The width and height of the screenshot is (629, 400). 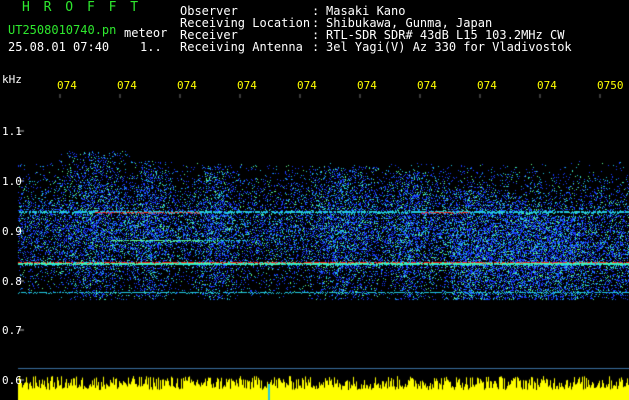 I want to click on y-tick: 0.9, so click(x=12, y=231).